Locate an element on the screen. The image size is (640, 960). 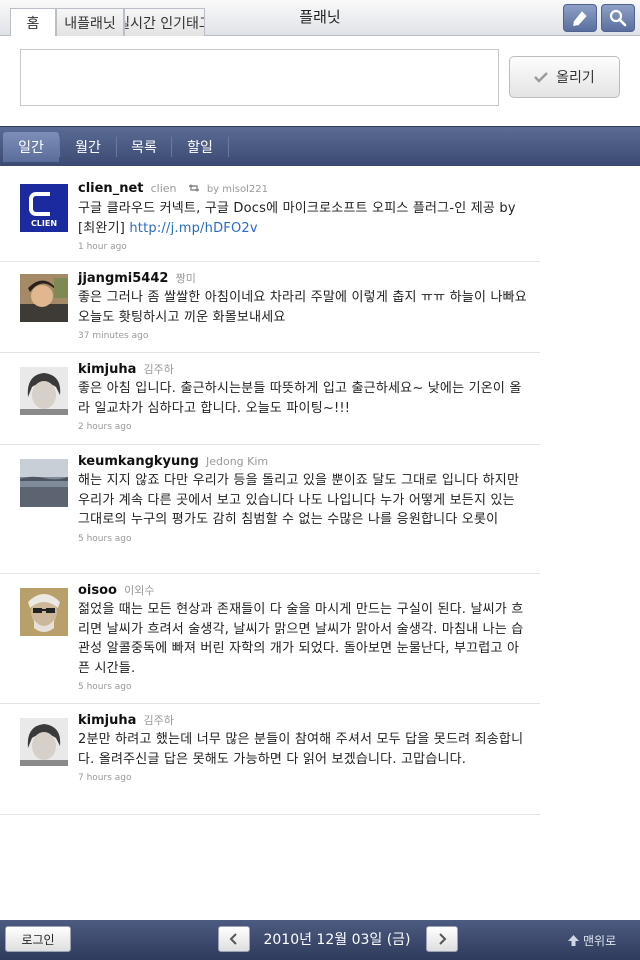
retweet-by: by misol221 is located at coordinates (237, 189).